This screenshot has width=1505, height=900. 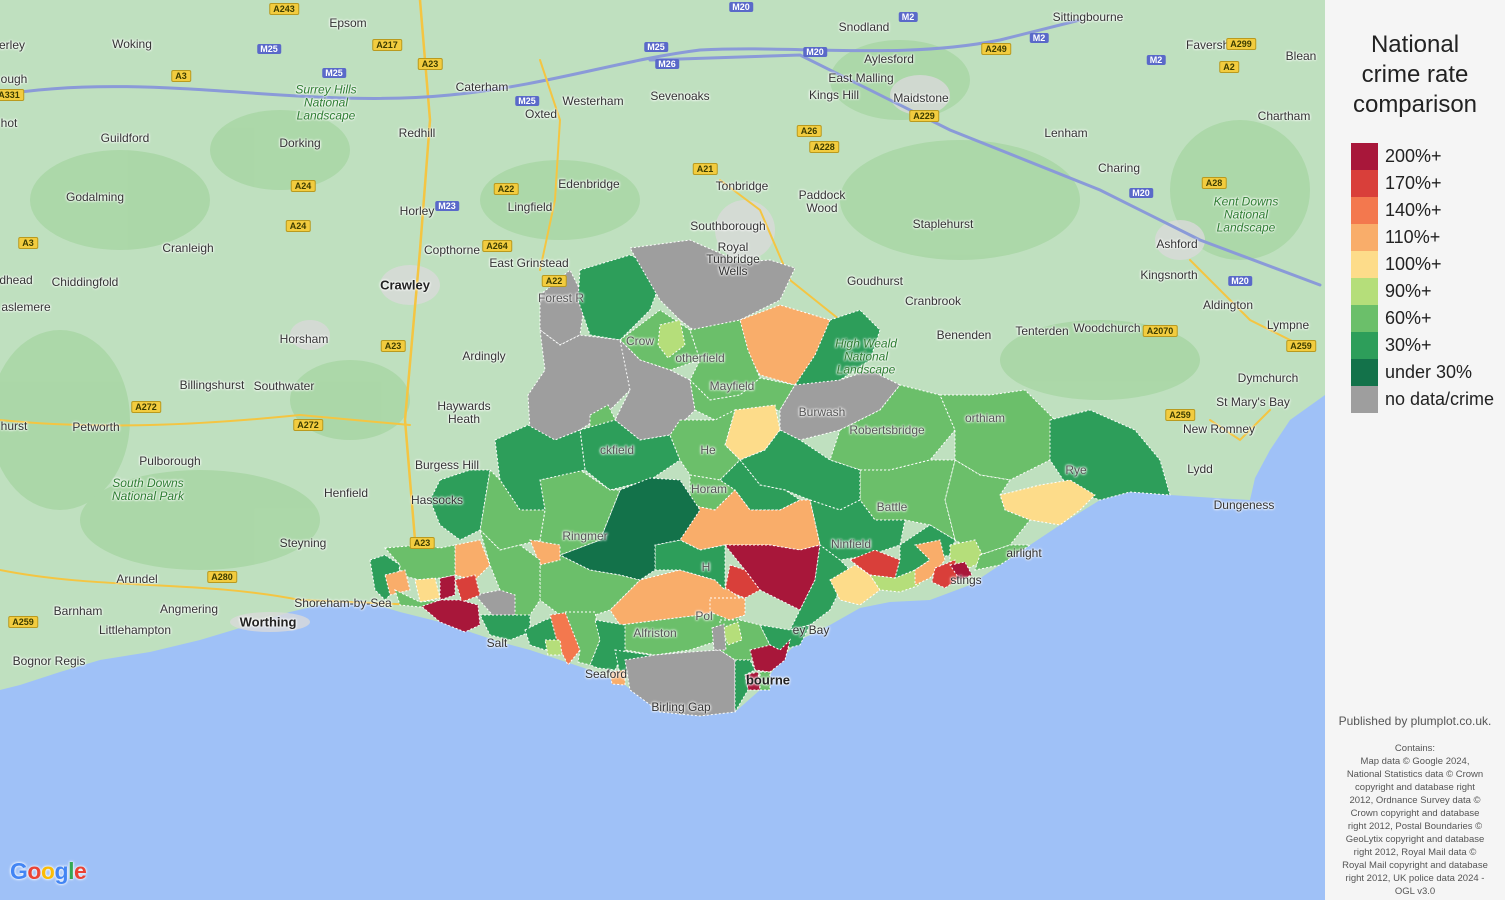 What do you see at coordinates (189, 609) in the screenshot?
I see `place-label: Angmering` at bounding box center [189, 609].